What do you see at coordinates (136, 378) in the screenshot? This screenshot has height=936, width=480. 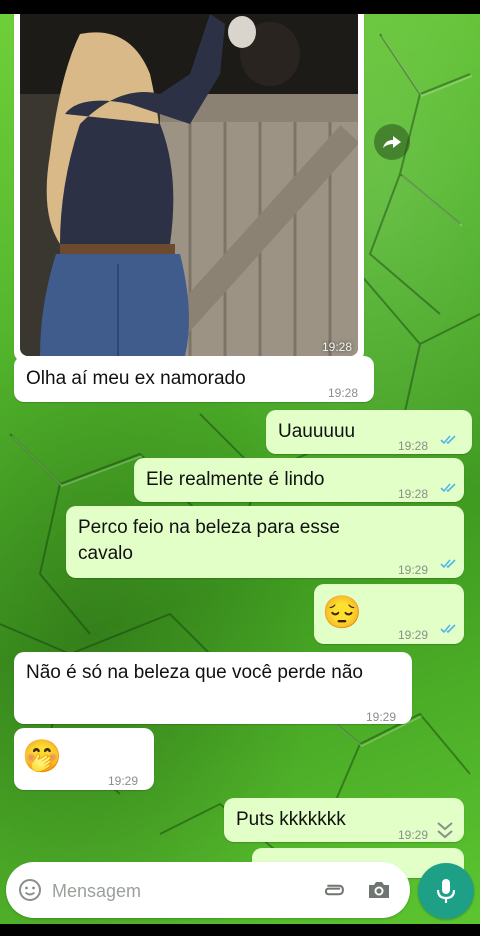 I see `message-text: Olha aí meu ex namorado` at bounding box center [136, 378].